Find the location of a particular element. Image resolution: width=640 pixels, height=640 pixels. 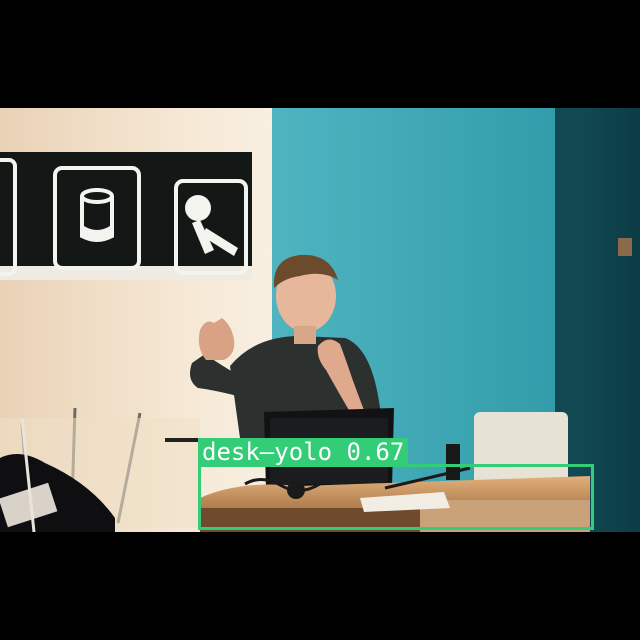

icon-sign-panel is located at coordinates (126, 216).